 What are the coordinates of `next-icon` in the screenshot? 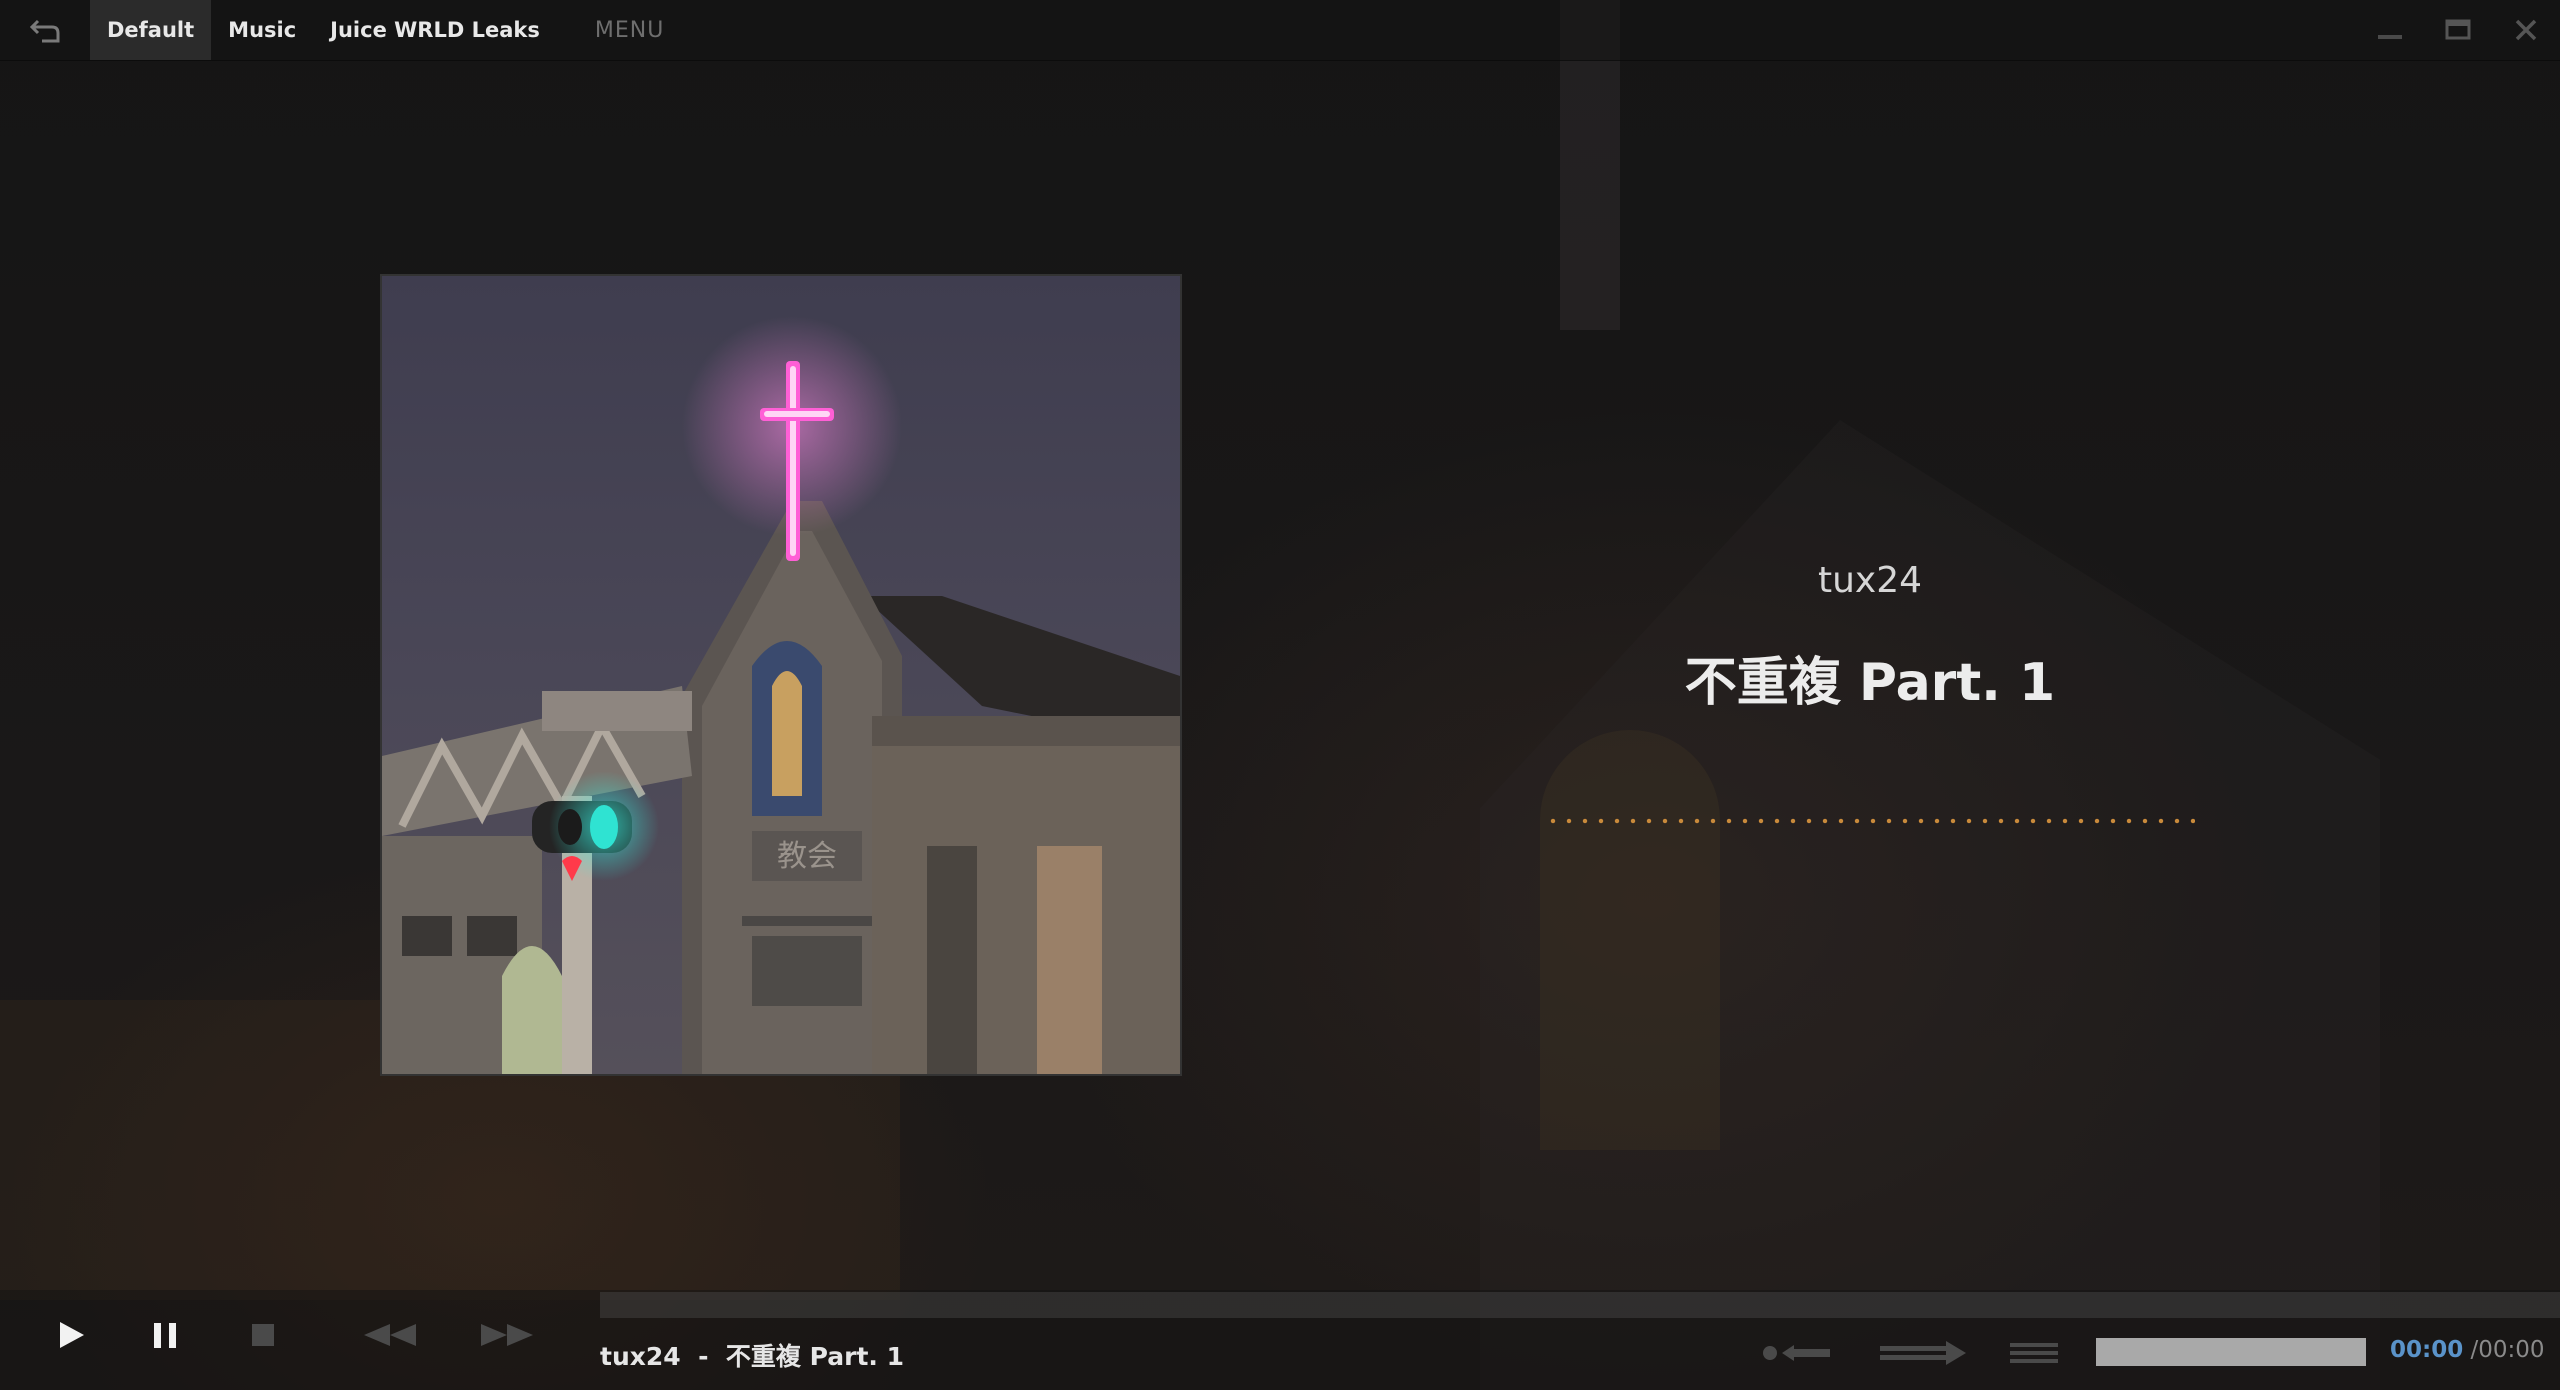 It's located at (507, 1335).